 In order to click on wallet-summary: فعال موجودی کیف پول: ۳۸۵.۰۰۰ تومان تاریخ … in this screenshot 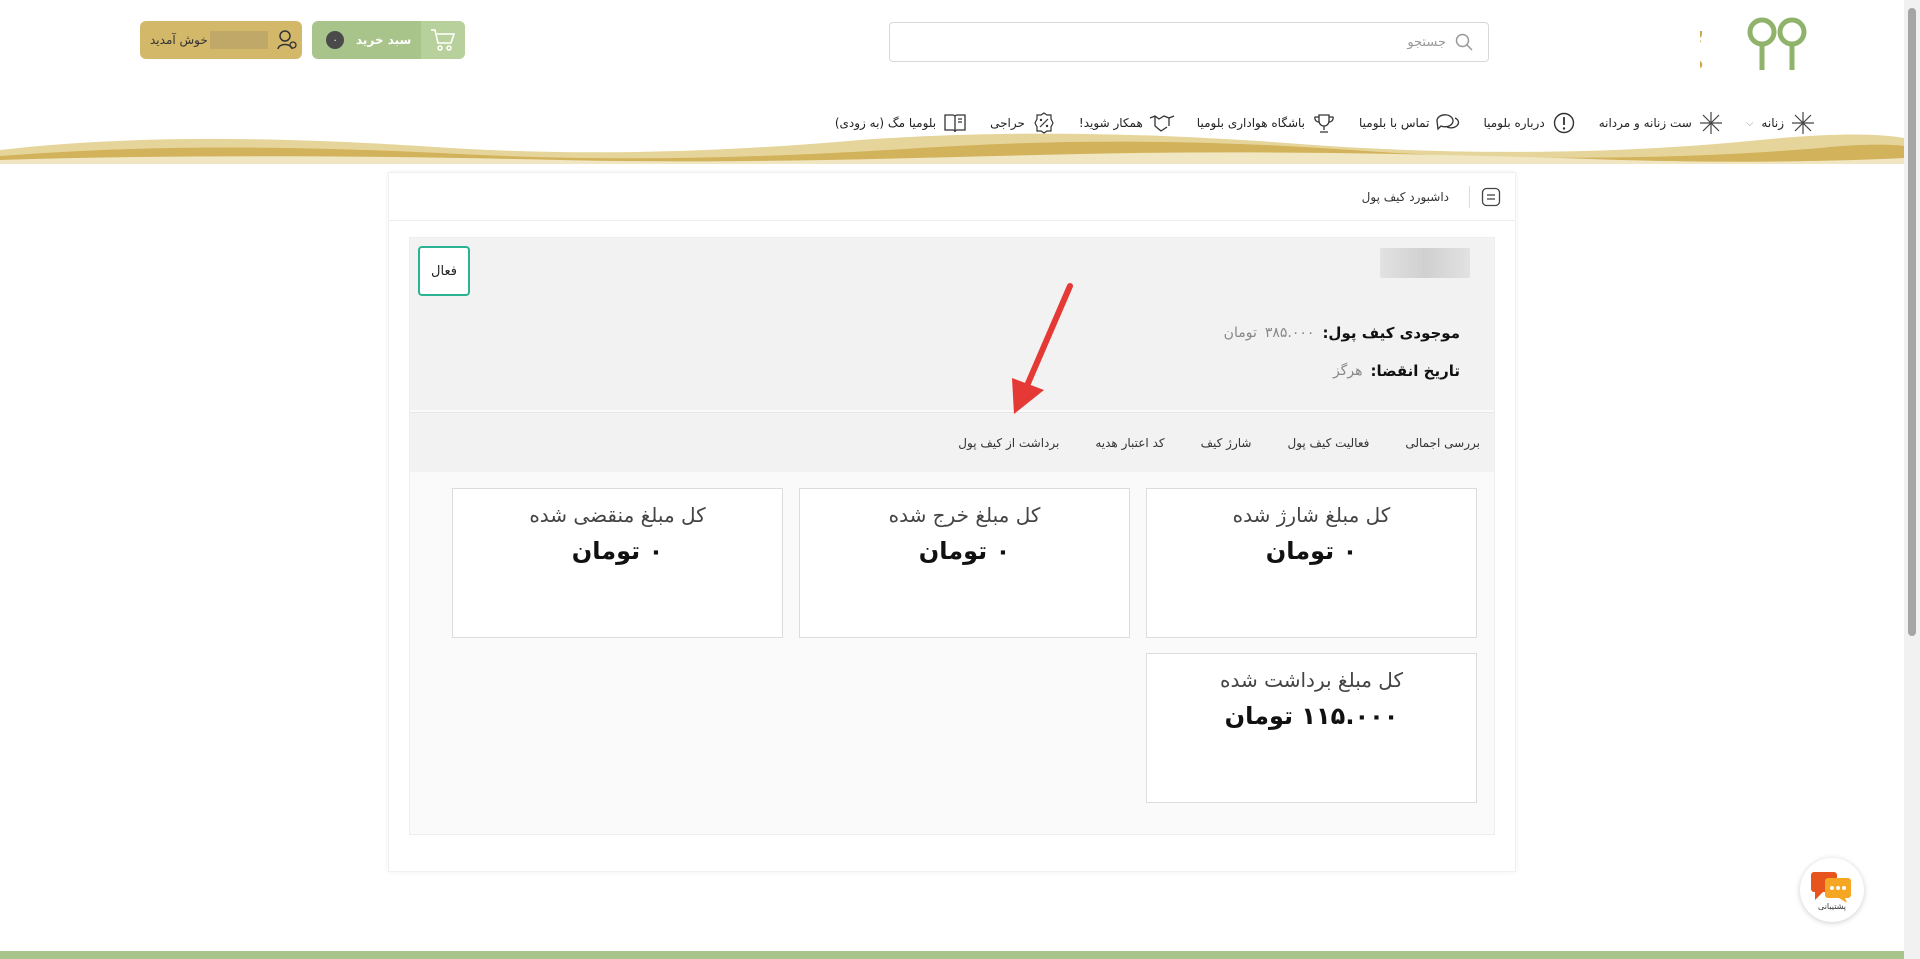, I will do `click(952, 324)`.